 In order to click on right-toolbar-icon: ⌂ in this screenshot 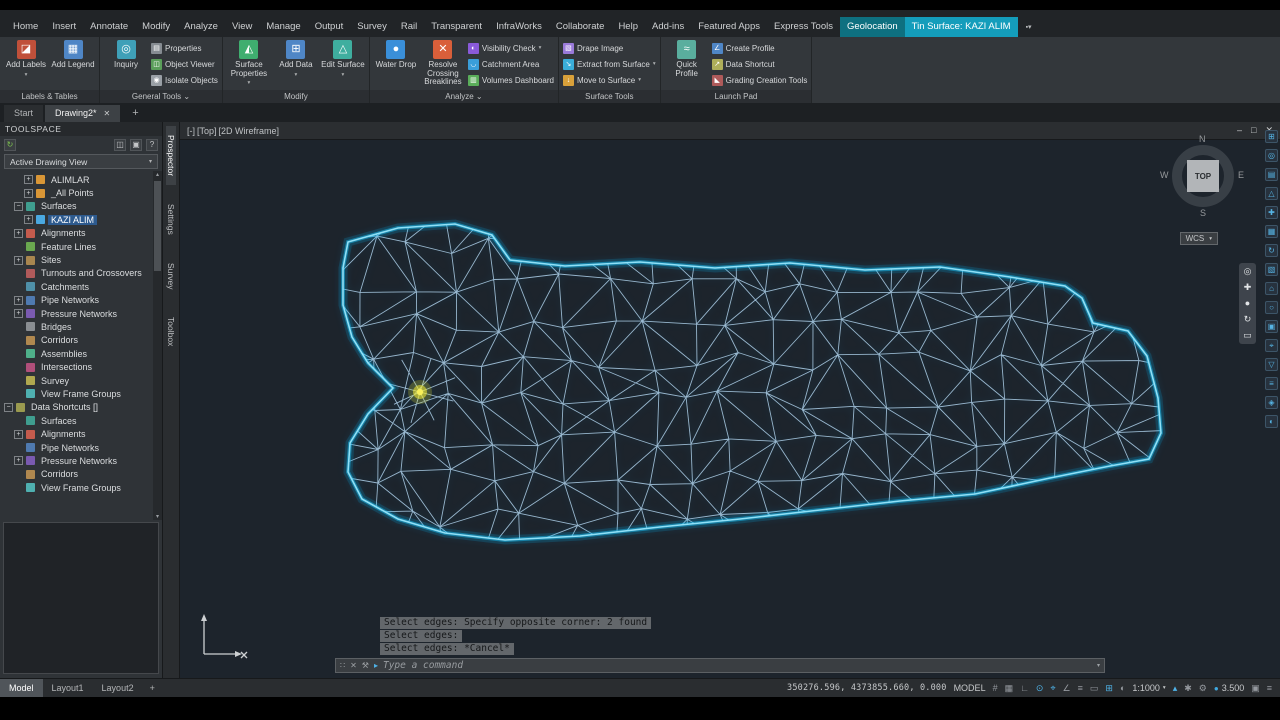, I will do `click(1271, 288)`.